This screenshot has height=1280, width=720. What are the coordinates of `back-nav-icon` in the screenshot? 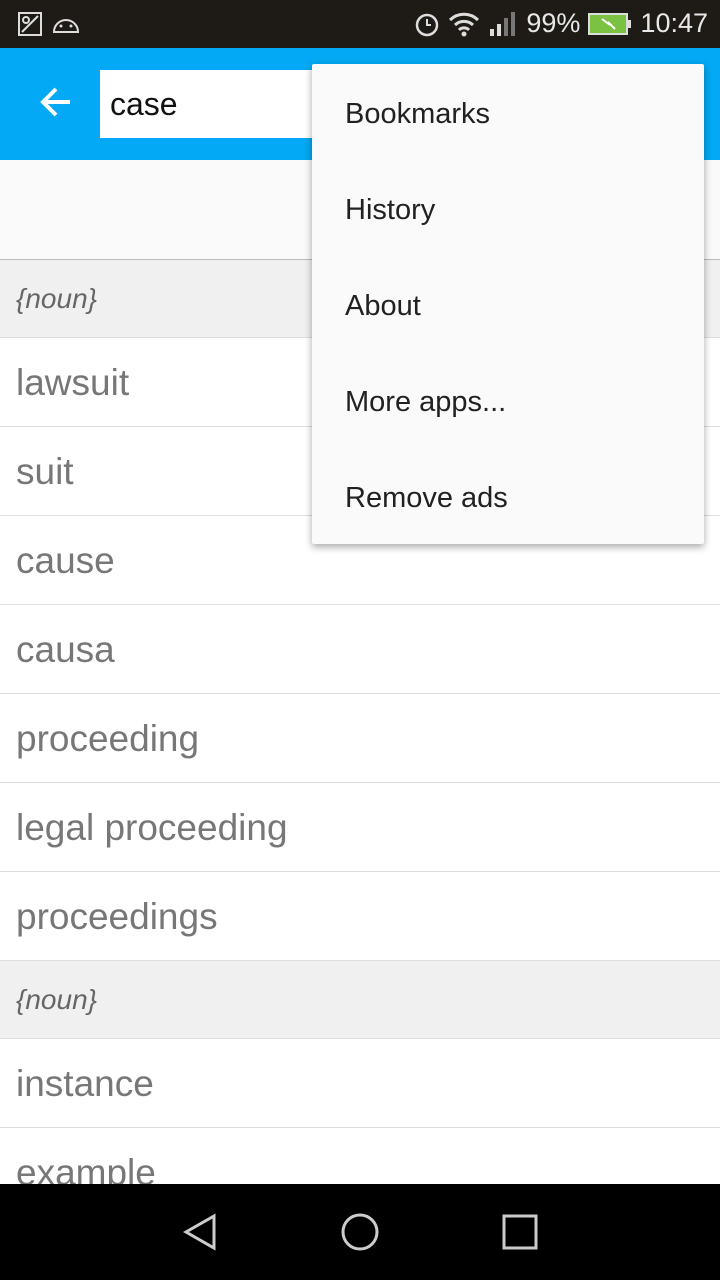 It's located at (200, 1232).